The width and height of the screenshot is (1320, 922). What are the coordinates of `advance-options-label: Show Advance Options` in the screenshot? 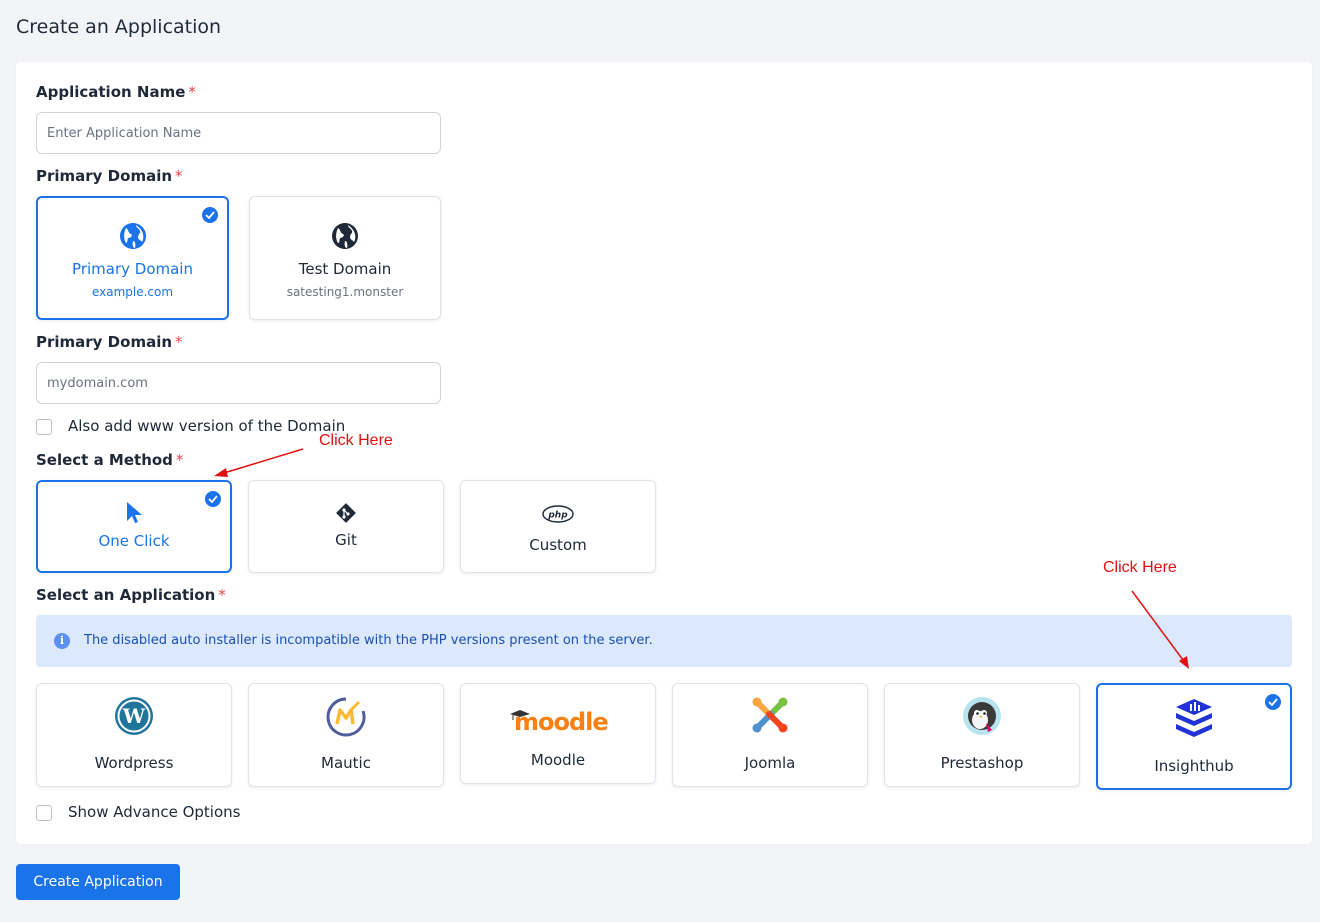 It's located at (154, 812).